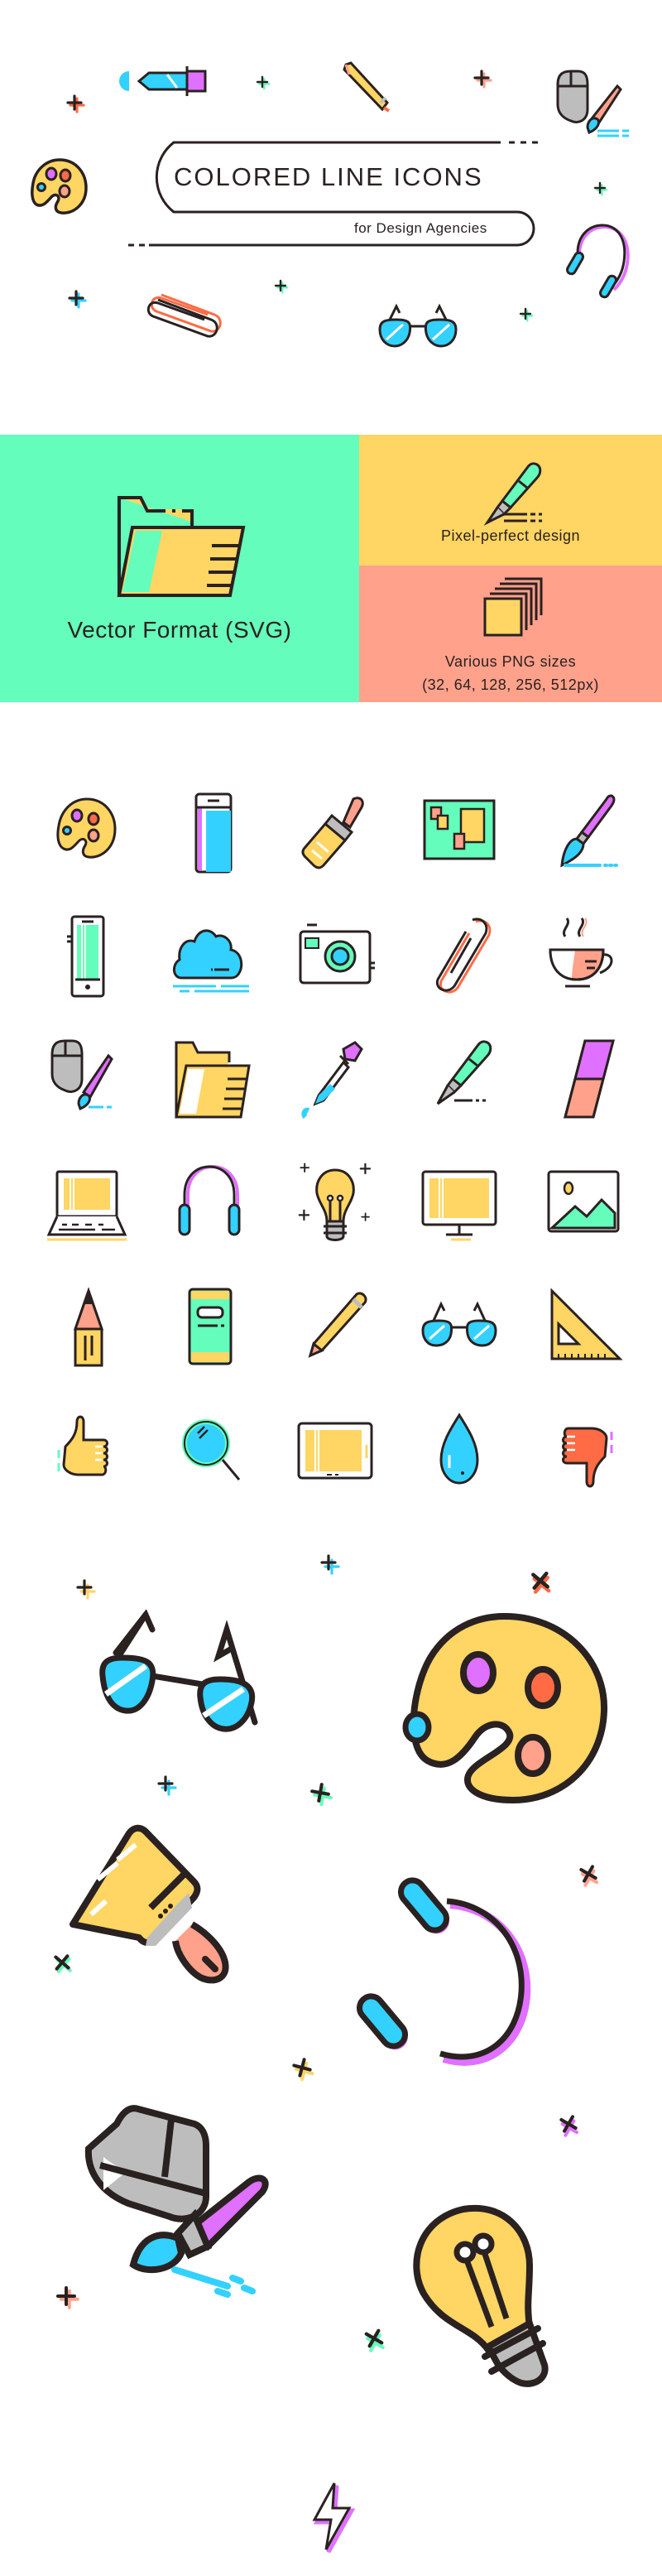  I want to click on feature-pixel-label: Pixel-perfect design, so click(510, 535).